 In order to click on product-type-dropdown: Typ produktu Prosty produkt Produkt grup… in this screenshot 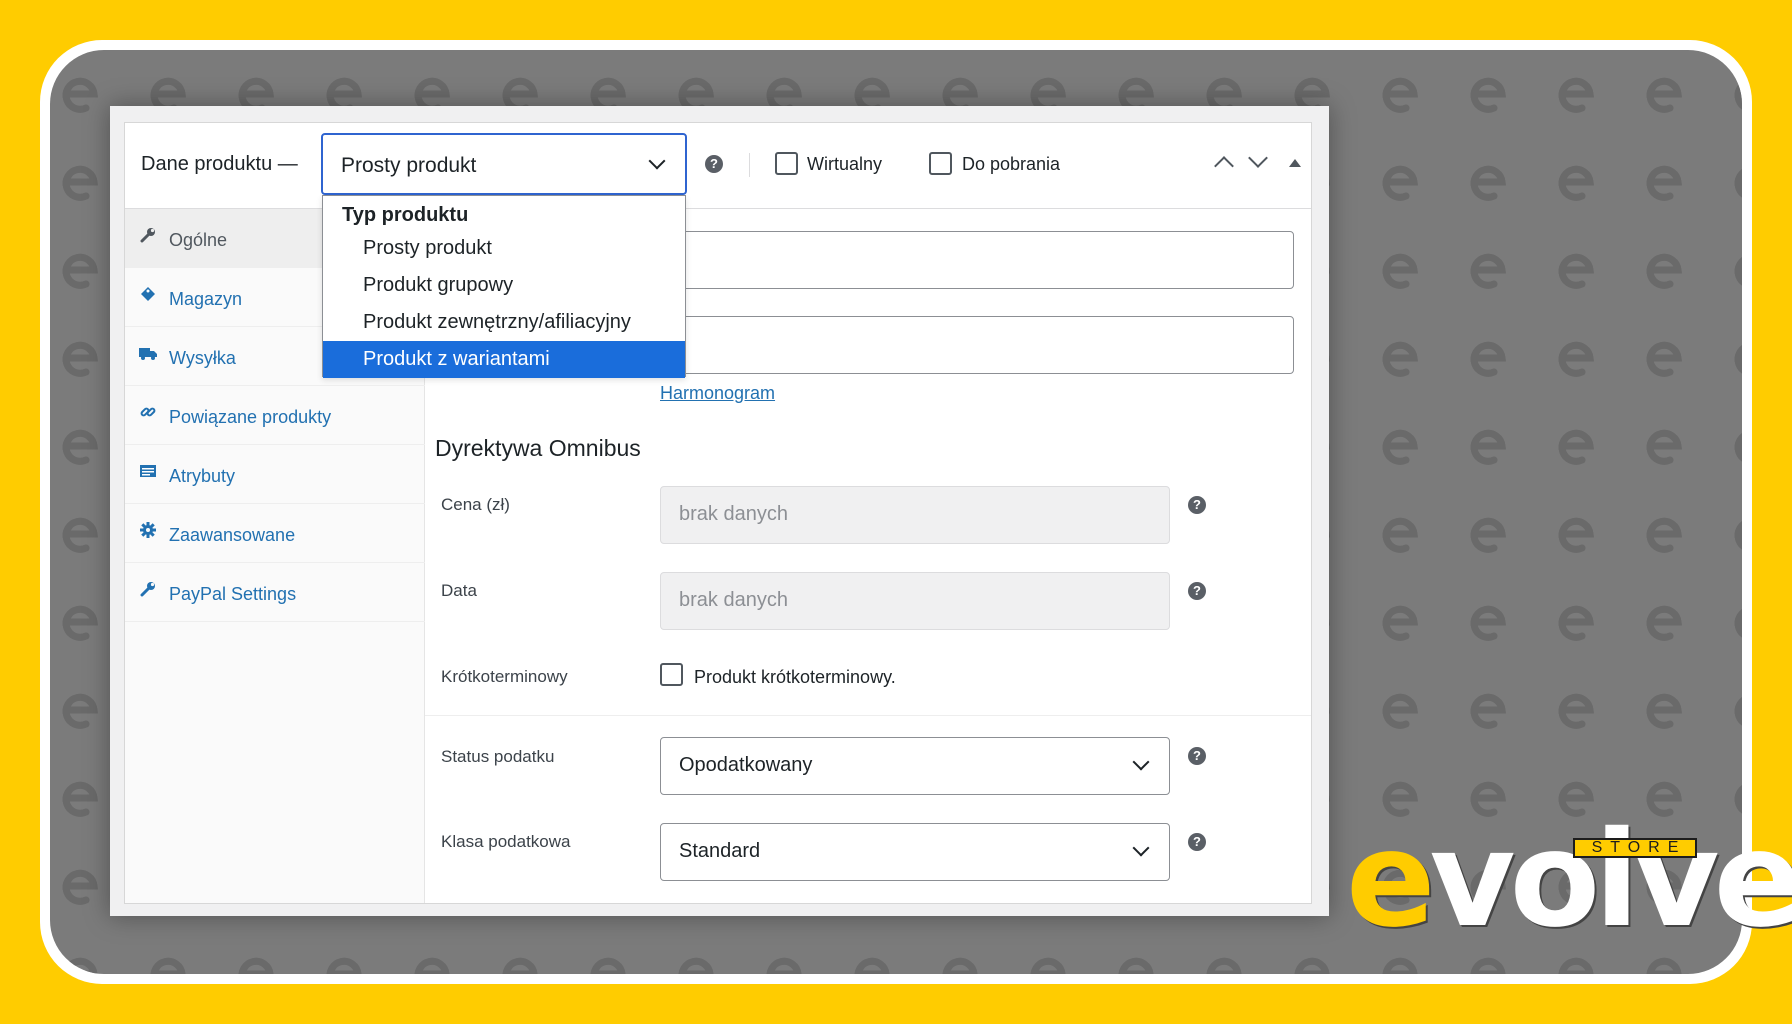, I will do `click(504, 286)`.